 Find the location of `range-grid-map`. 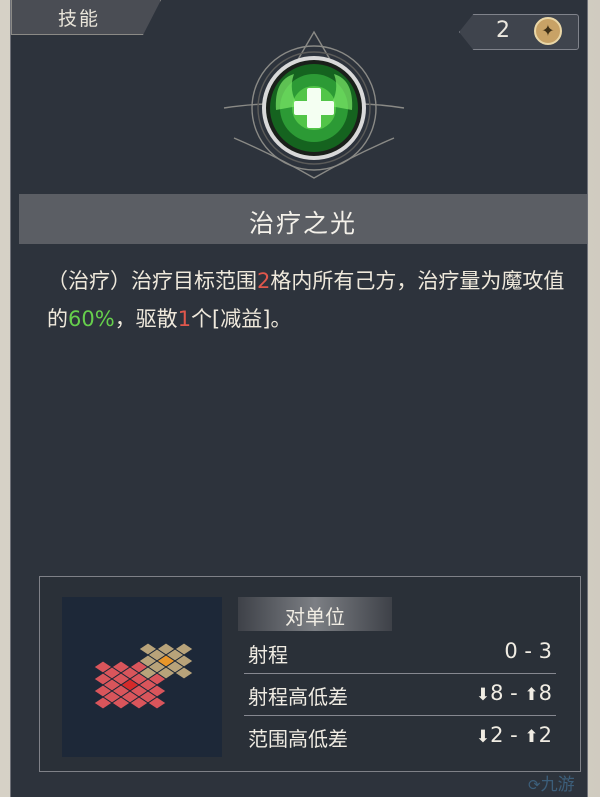

range-grid-map is located at coordinates (142, 677).